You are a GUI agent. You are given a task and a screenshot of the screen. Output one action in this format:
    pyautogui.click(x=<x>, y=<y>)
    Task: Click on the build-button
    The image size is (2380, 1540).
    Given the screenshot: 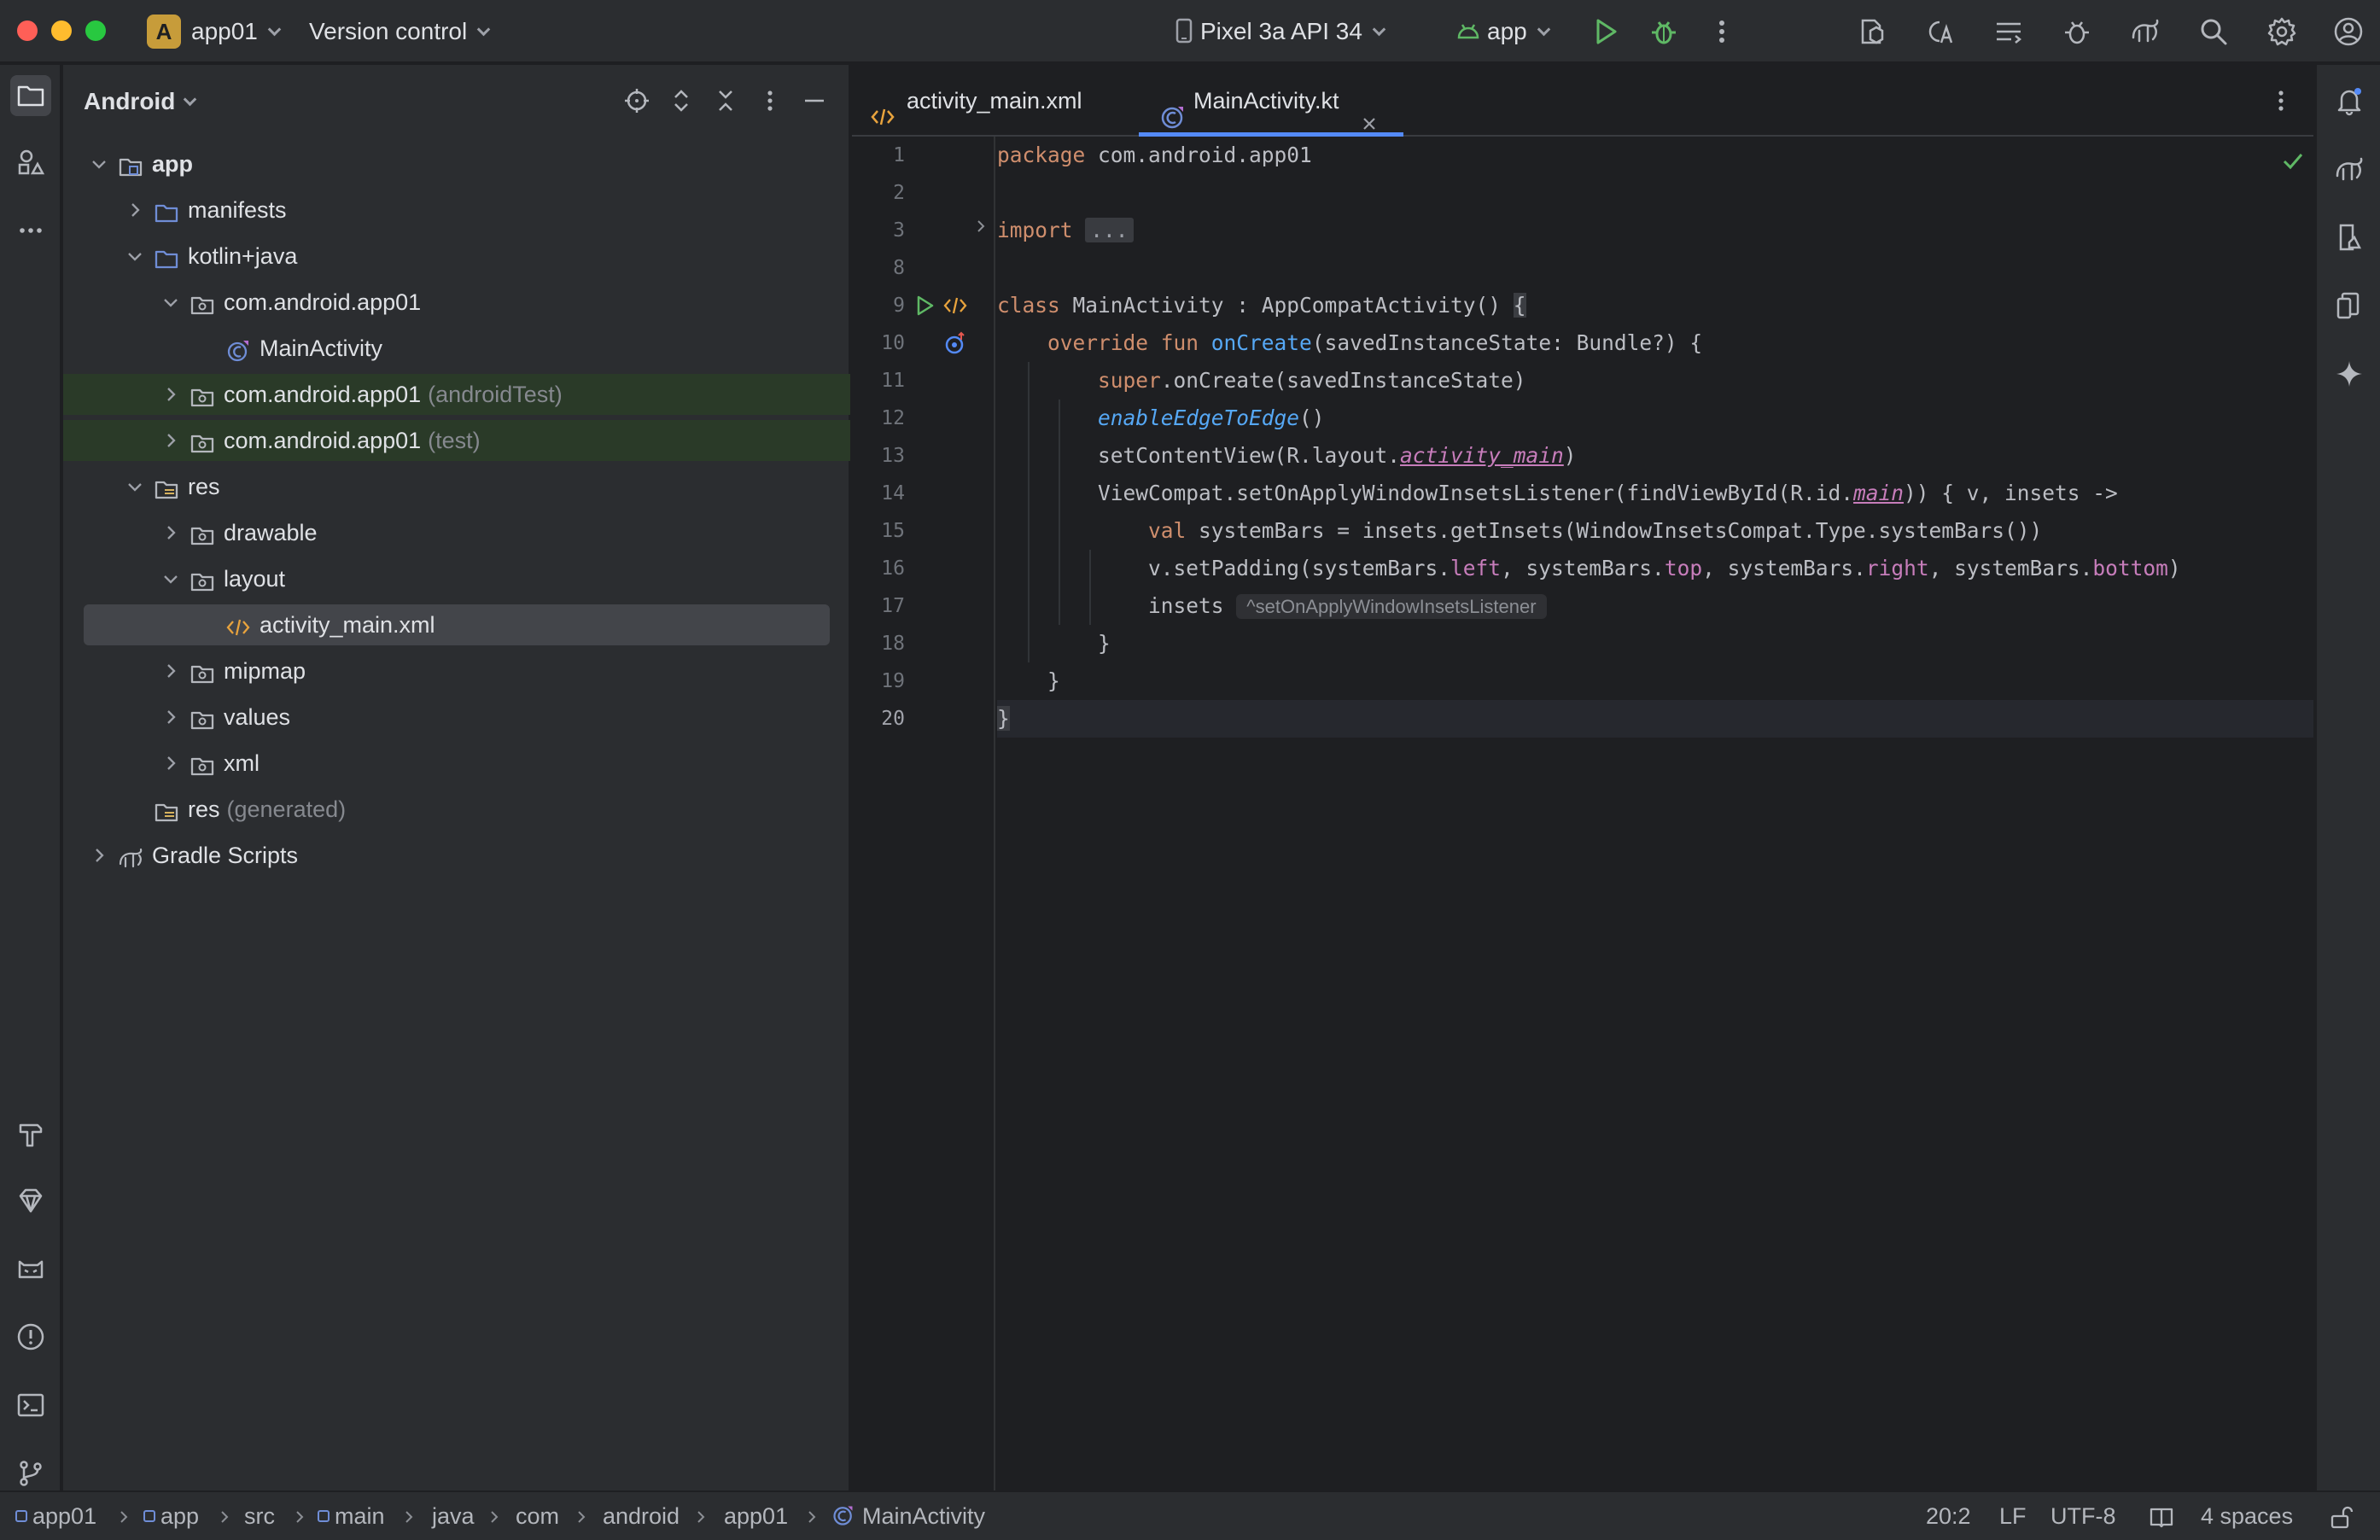 What is the action you would take?
    pyautogui.click(x=30, y=1133)
    